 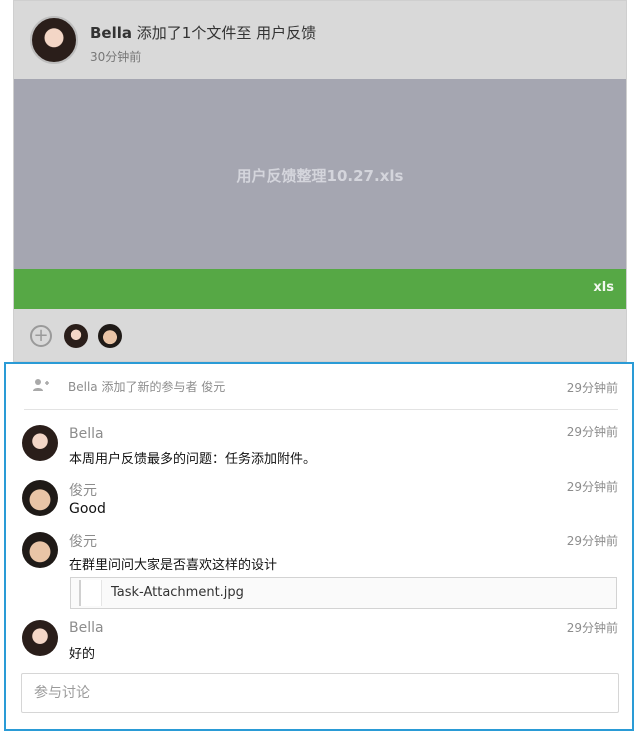 What do you see at coordinates (320, 693) in the screenshot?
I see `discussion-input` at bounding box center [320, 693].